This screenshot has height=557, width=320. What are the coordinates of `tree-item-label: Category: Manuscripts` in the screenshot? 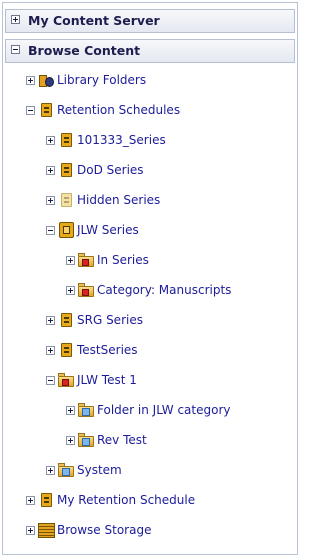 It's located at (164, 290).